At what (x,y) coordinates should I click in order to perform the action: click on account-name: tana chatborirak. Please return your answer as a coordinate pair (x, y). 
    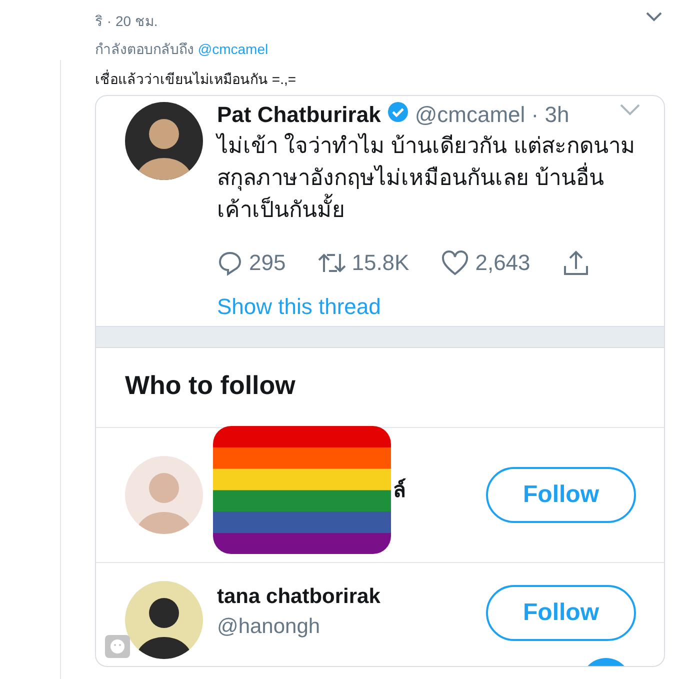
    Looking at the image, I should click on (351, 597).